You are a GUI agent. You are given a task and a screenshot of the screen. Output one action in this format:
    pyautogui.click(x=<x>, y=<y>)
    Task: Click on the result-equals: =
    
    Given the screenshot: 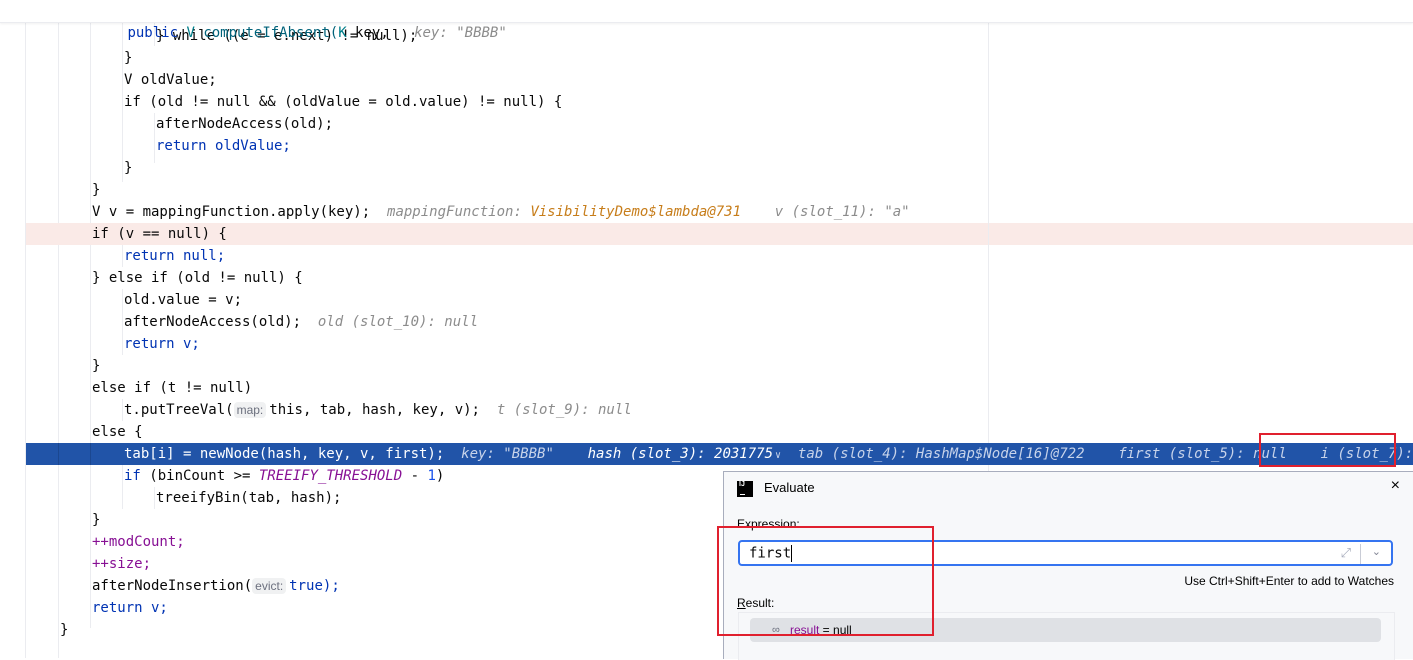 What is the action you would take?
    pyautogui.click(x=826, y=630)
    